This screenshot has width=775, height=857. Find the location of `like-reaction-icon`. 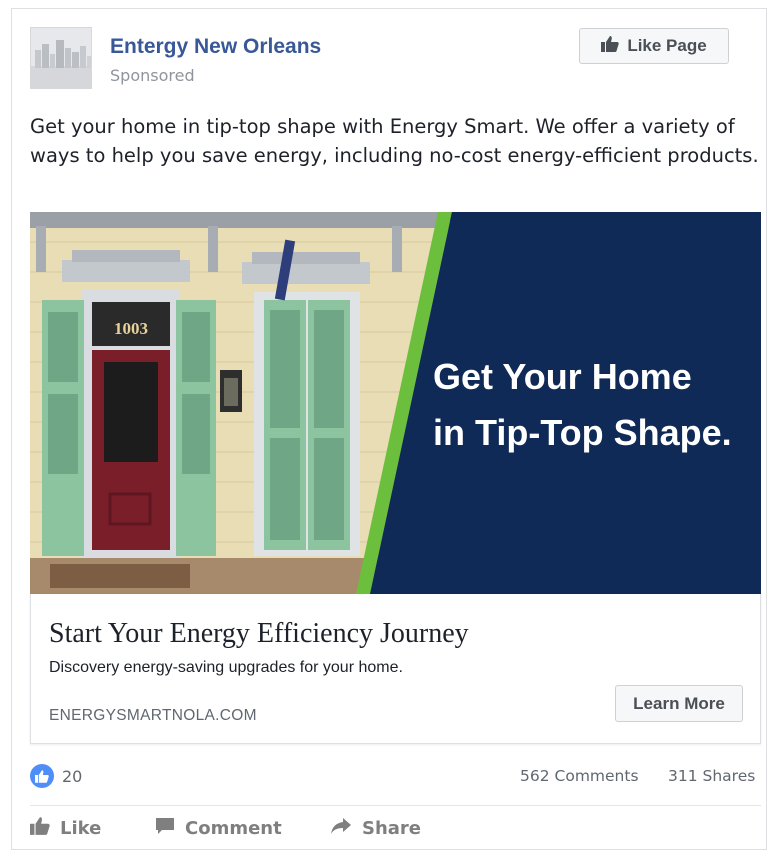

like-reaction-icon is located at coordinates (42, 776).